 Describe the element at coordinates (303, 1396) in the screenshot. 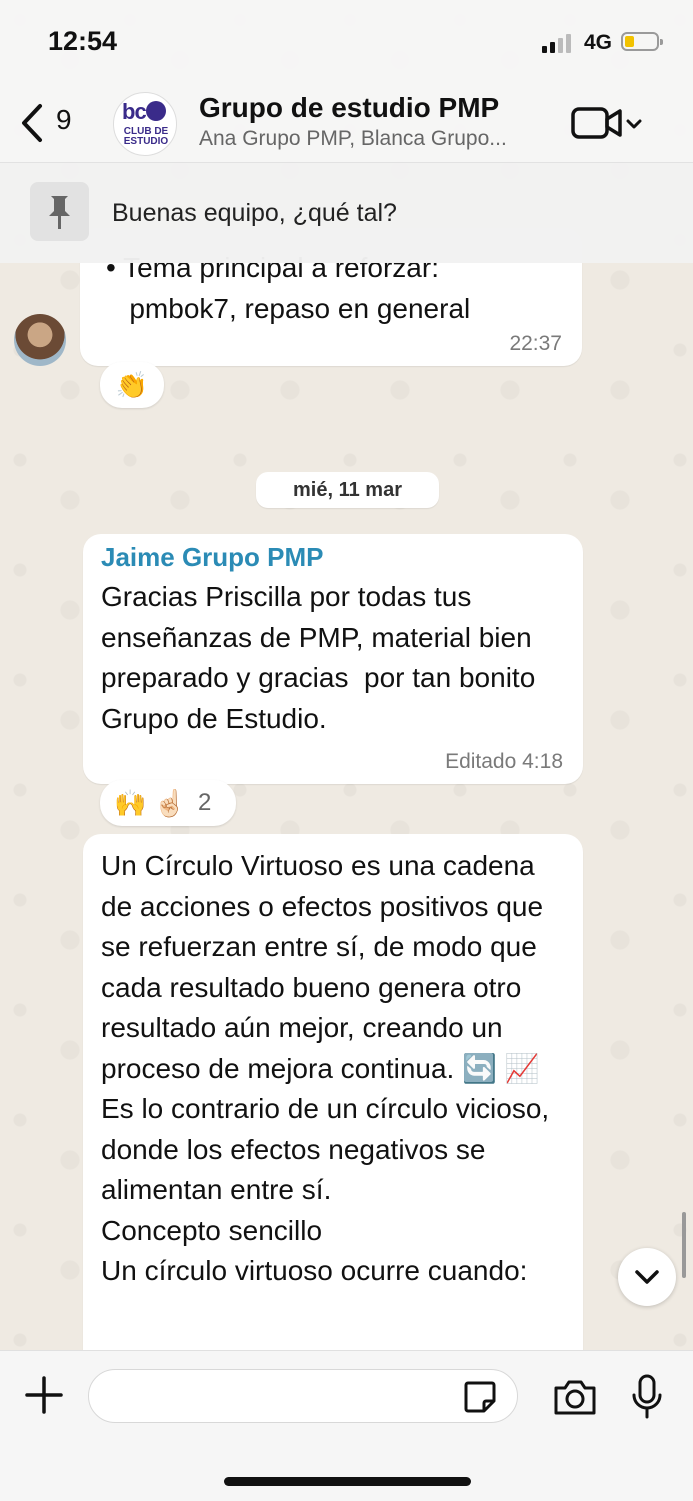

I see `message-input` at that location.